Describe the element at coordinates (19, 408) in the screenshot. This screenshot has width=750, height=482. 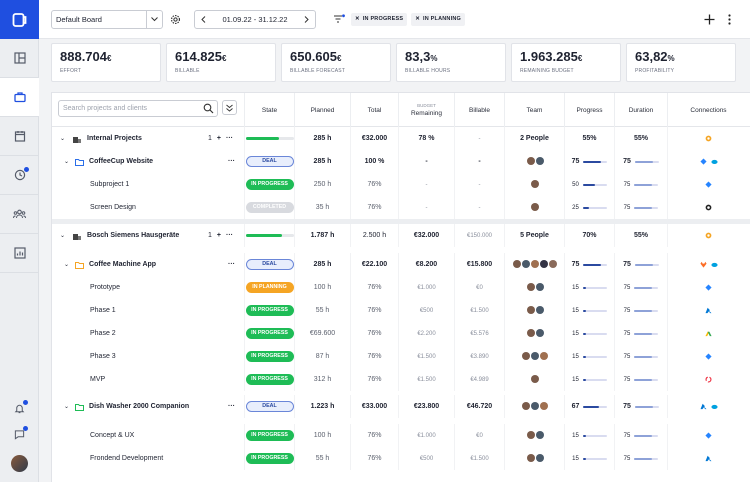
I see `notifications-button` at that location.